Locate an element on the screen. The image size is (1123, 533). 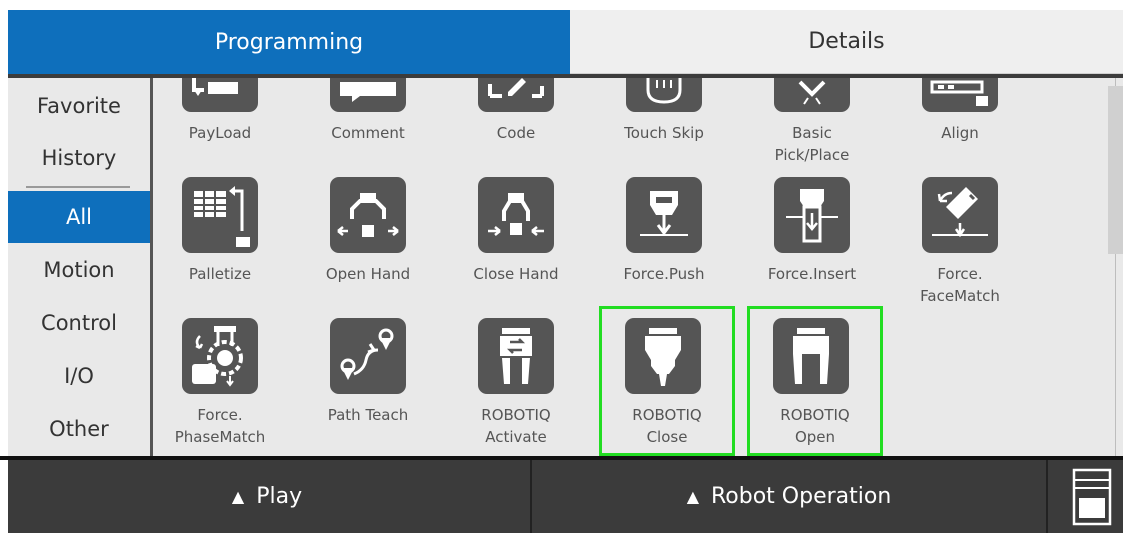
robotiq-close-icon is located at coordinates (663, 356).